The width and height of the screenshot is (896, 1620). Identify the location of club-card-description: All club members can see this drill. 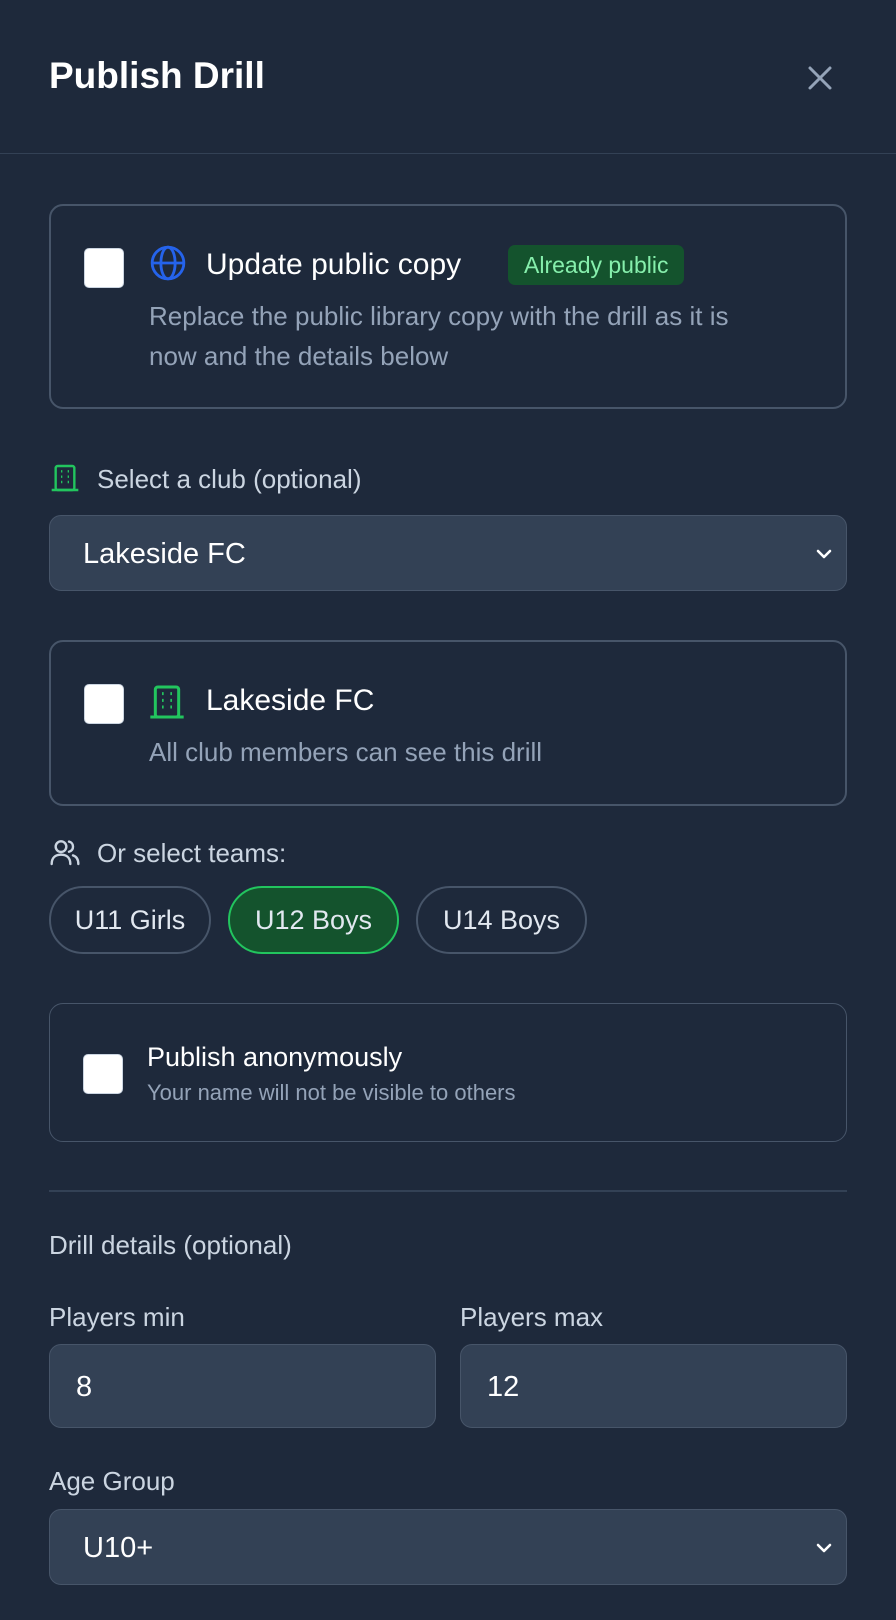
(346, 752).